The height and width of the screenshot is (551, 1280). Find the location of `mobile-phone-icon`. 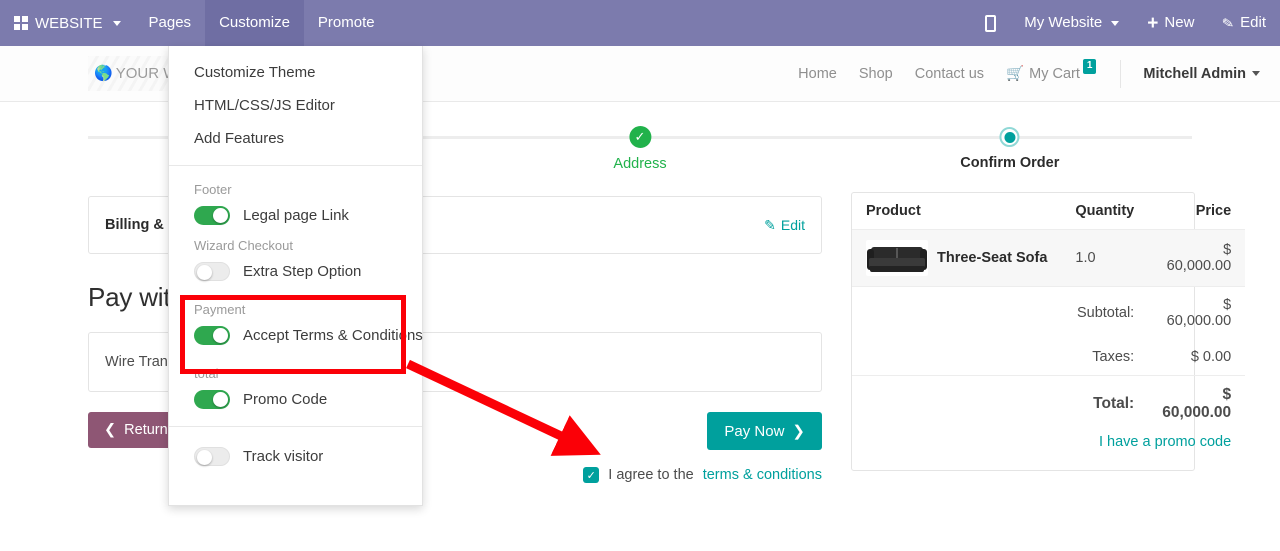

mobile-phone-icon is located at coordinates (991, 23).